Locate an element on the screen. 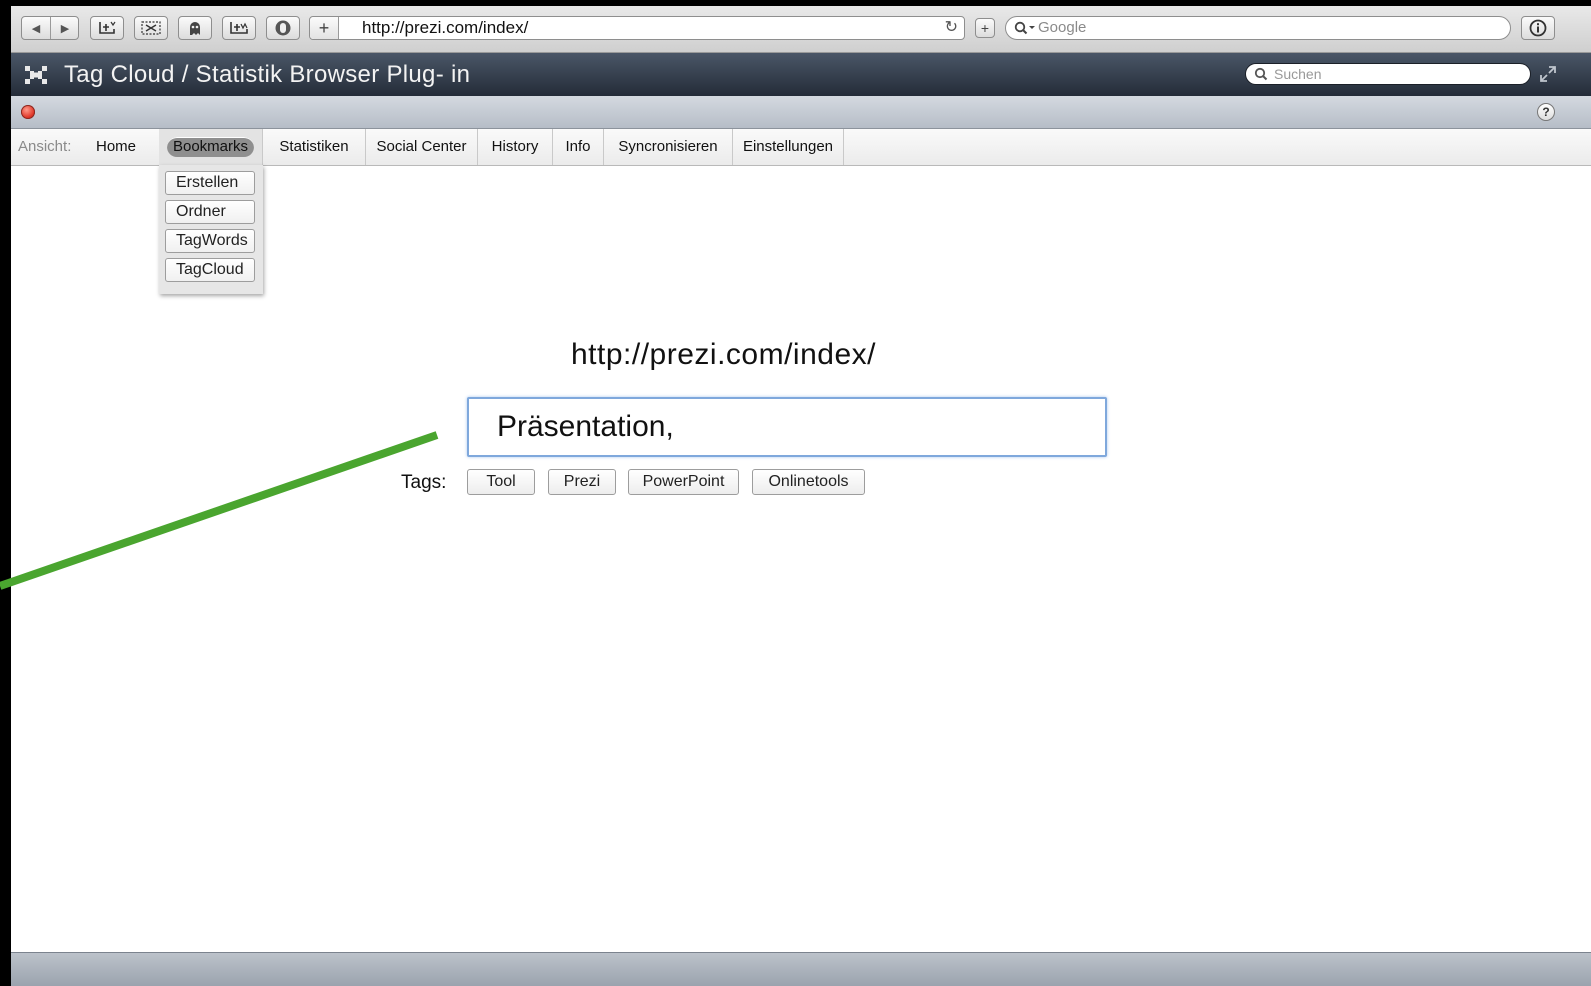 Image resolution: width=1591 pixels, height=986 pixels. tab-bookmarks-label: Bookmarks is located at coordinates (210, 147).